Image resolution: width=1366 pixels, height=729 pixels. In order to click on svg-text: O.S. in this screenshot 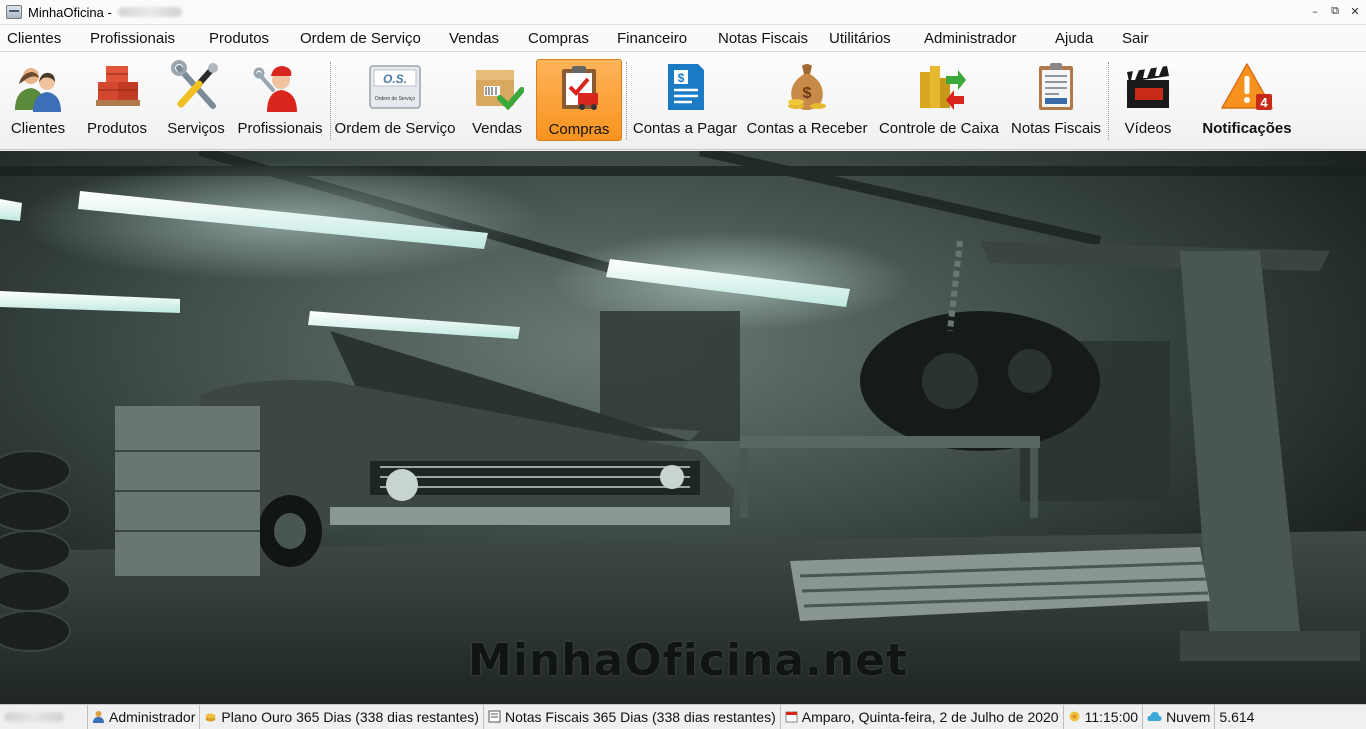, I will do `click(395, 79)`.